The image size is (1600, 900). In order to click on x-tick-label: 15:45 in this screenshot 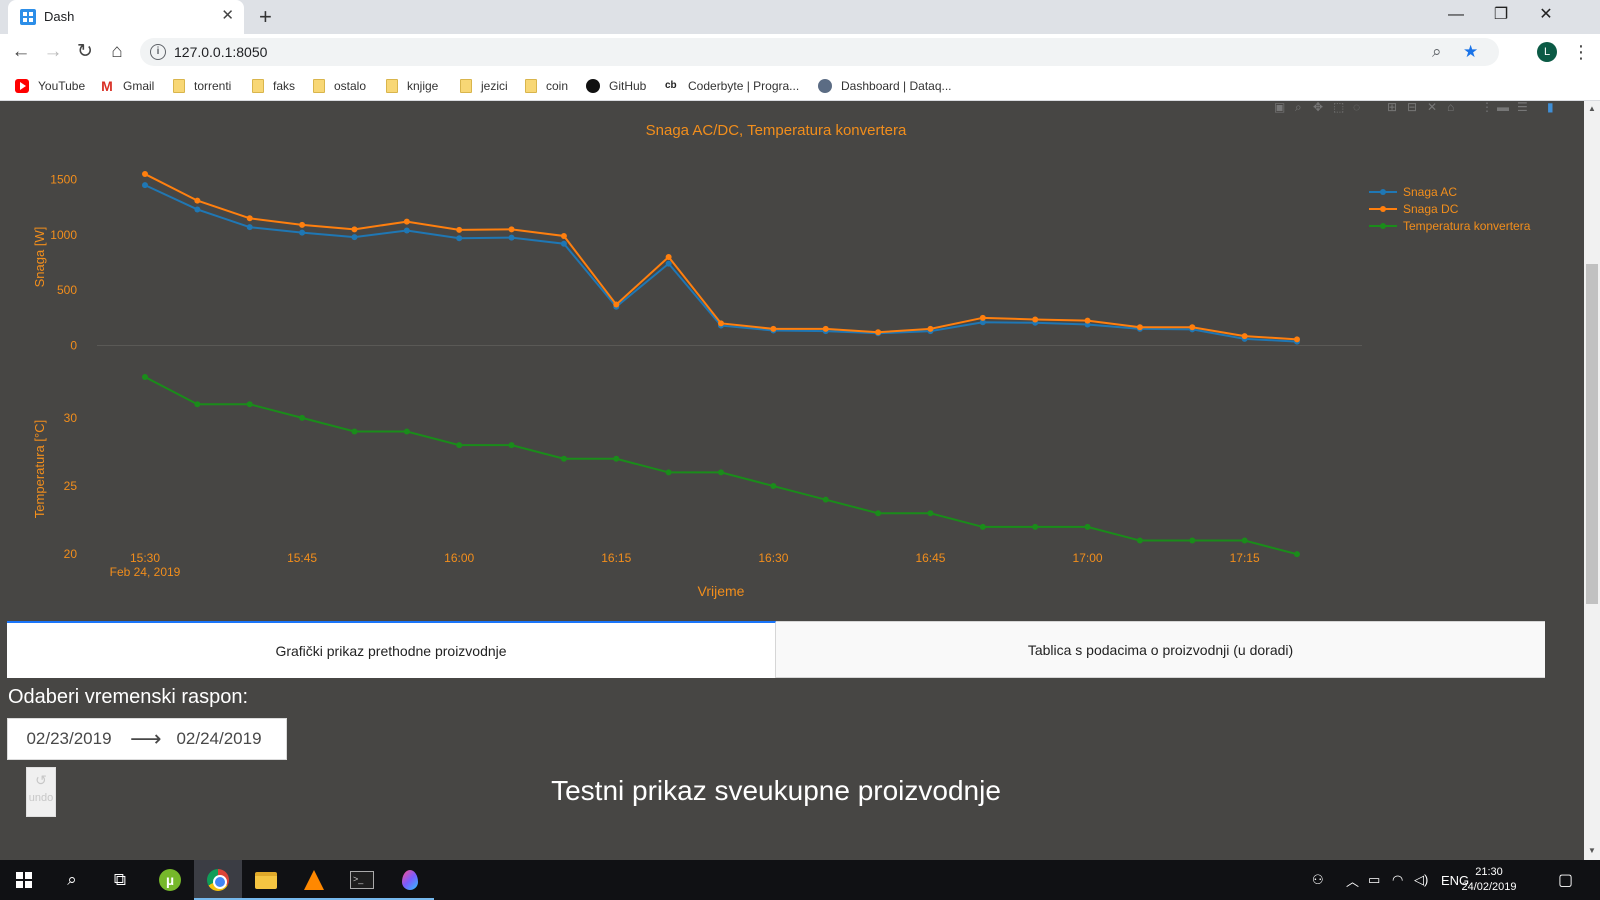, I will do `click(302, 558)`.